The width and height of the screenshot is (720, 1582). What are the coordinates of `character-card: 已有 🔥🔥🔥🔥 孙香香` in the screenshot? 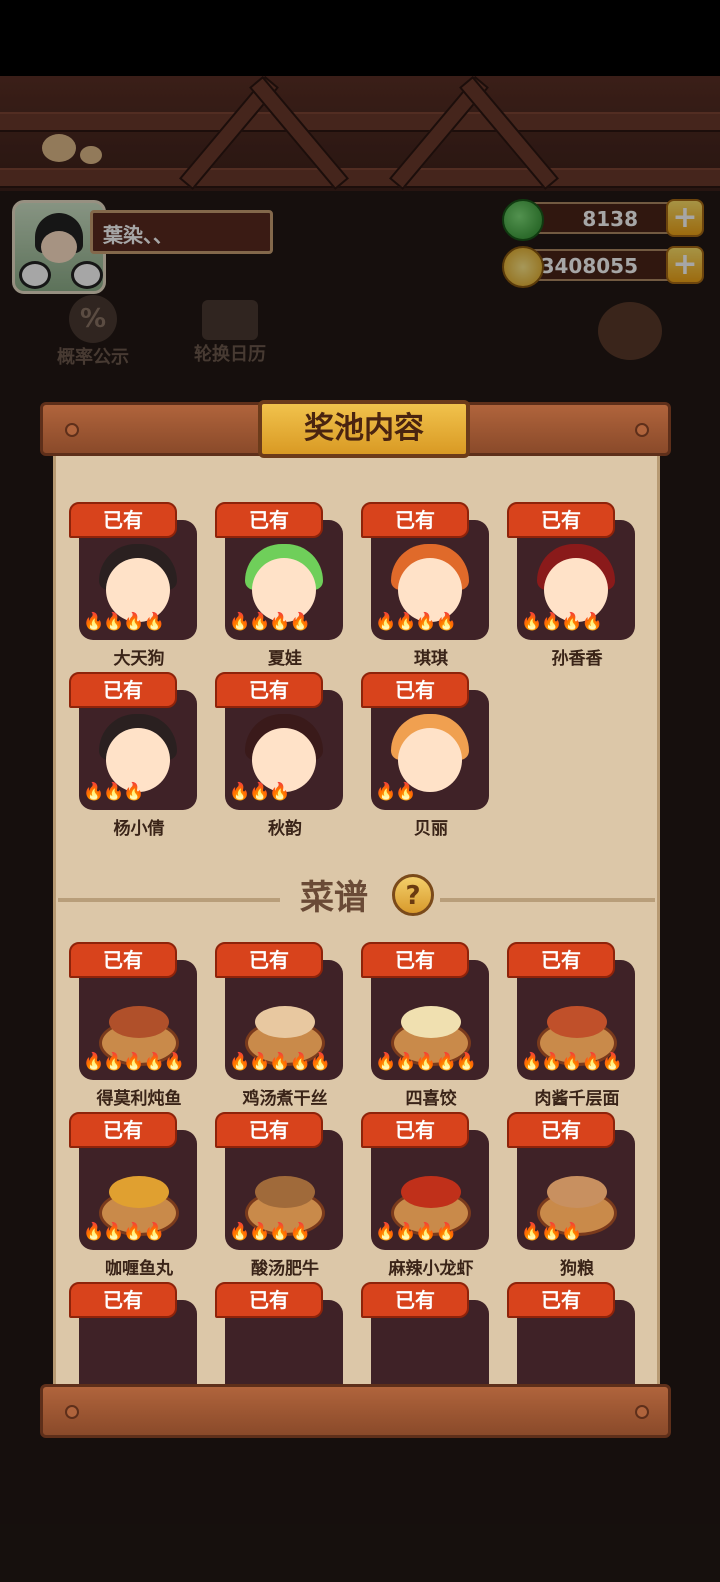 It's located at (572, 585).